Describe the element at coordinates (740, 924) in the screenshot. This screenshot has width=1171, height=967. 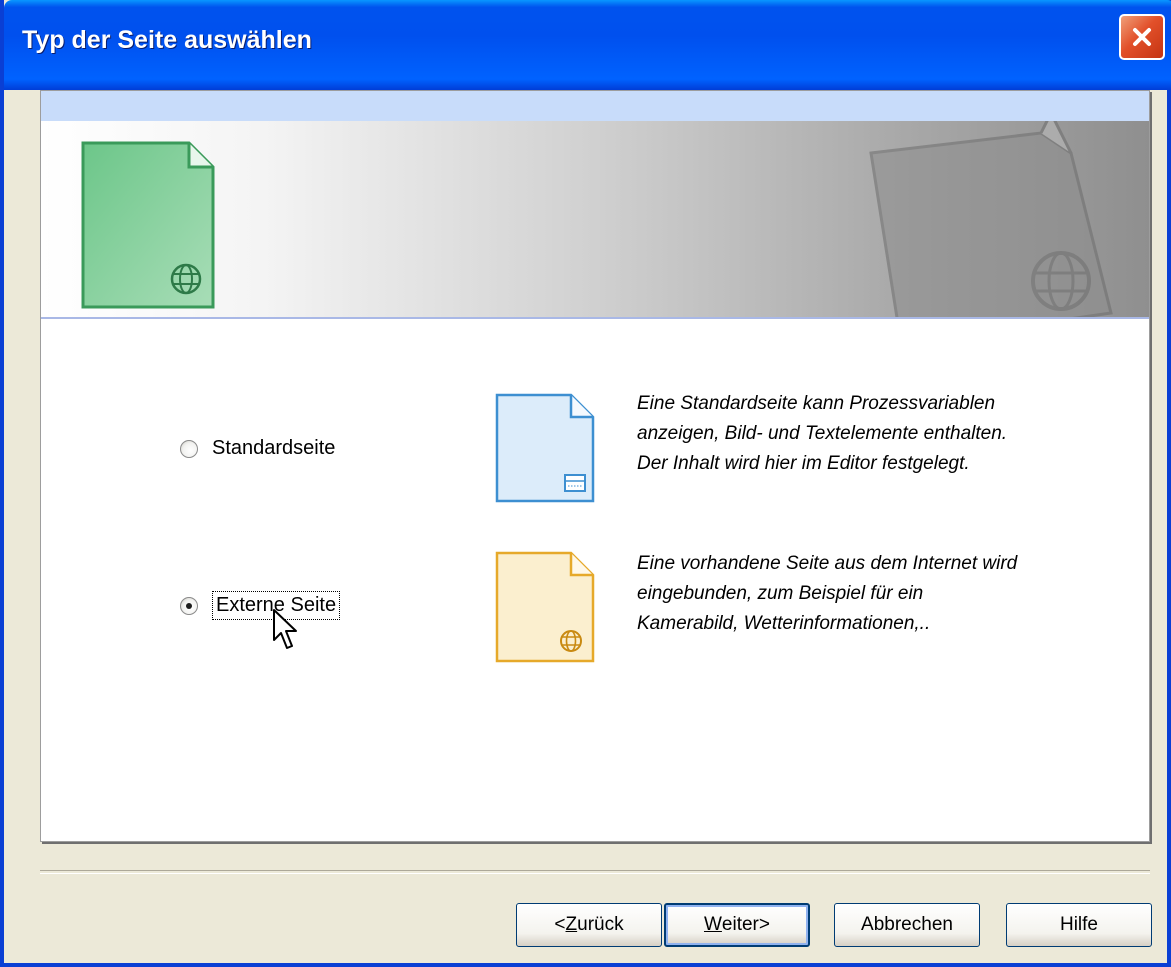
I see `next-button-label: eiter` at that location.